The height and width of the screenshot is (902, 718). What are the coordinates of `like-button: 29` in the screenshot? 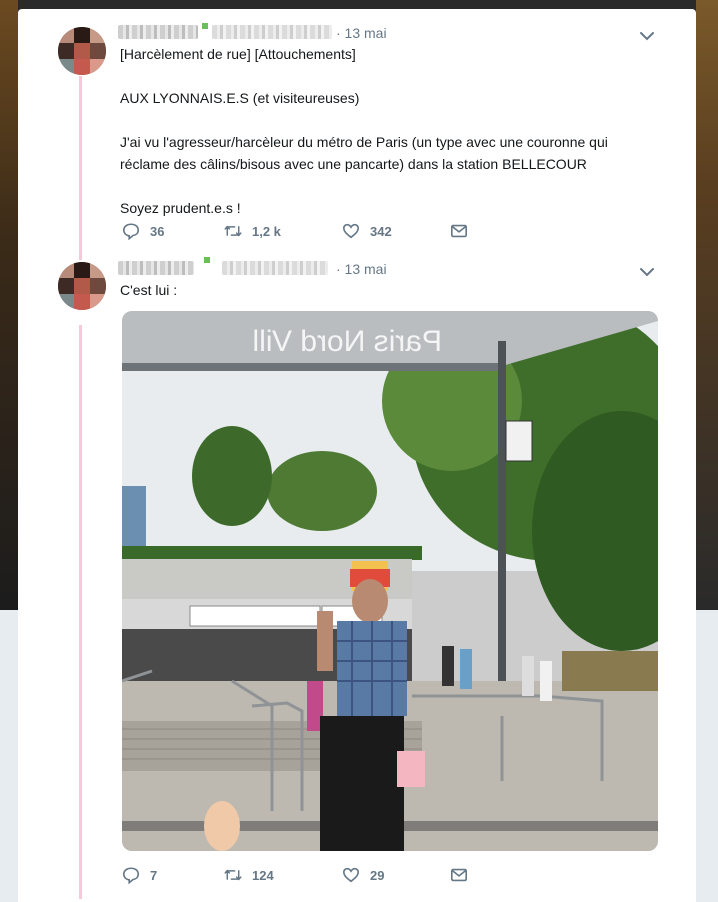 It's located at (385, 875).